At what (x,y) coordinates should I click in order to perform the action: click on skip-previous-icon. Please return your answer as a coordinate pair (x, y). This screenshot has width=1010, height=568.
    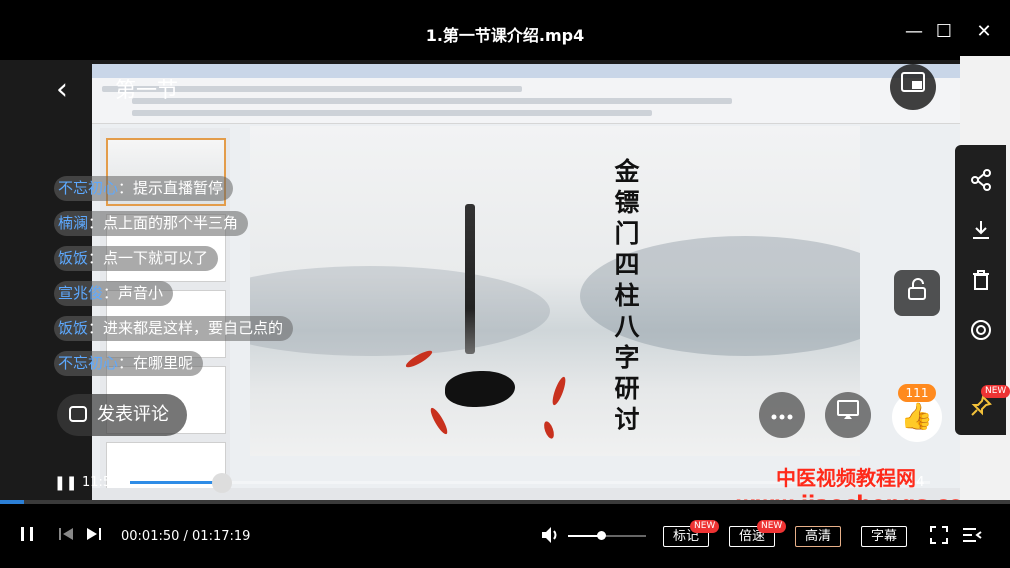
    Looking at the image, I should click on (66, 534).